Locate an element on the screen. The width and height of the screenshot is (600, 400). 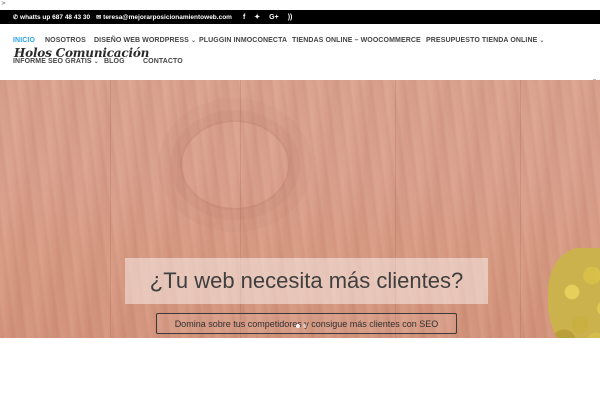
slider-dot-active is located at coordinates (298, 326).